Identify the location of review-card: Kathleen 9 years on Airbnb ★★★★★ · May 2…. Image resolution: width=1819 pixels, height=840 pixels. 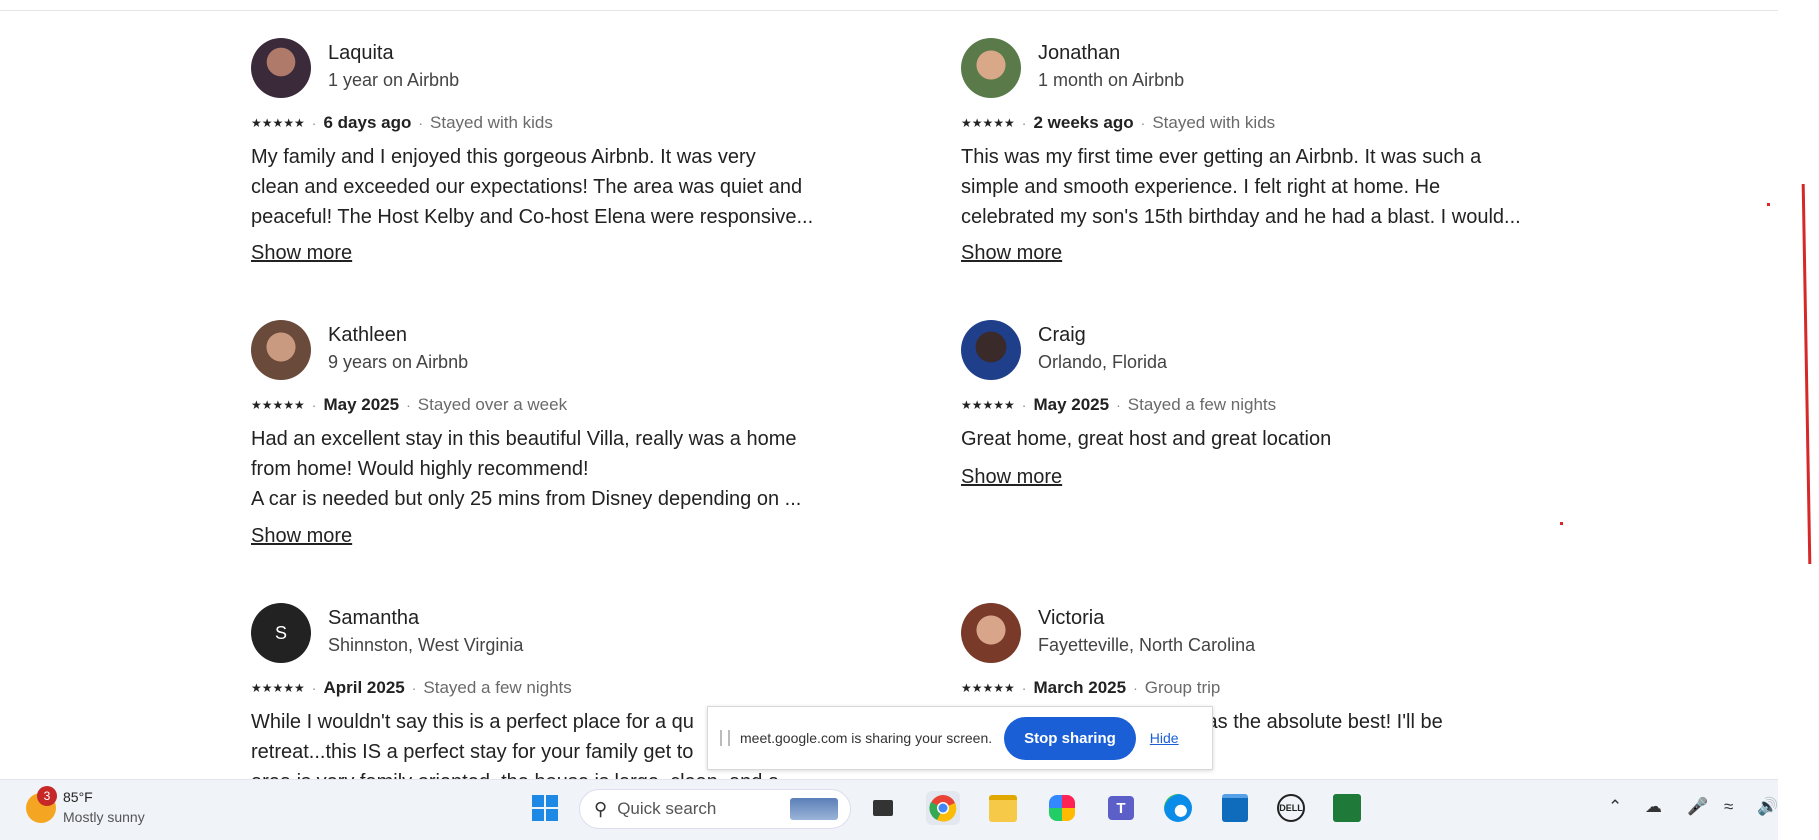
(551, 440).